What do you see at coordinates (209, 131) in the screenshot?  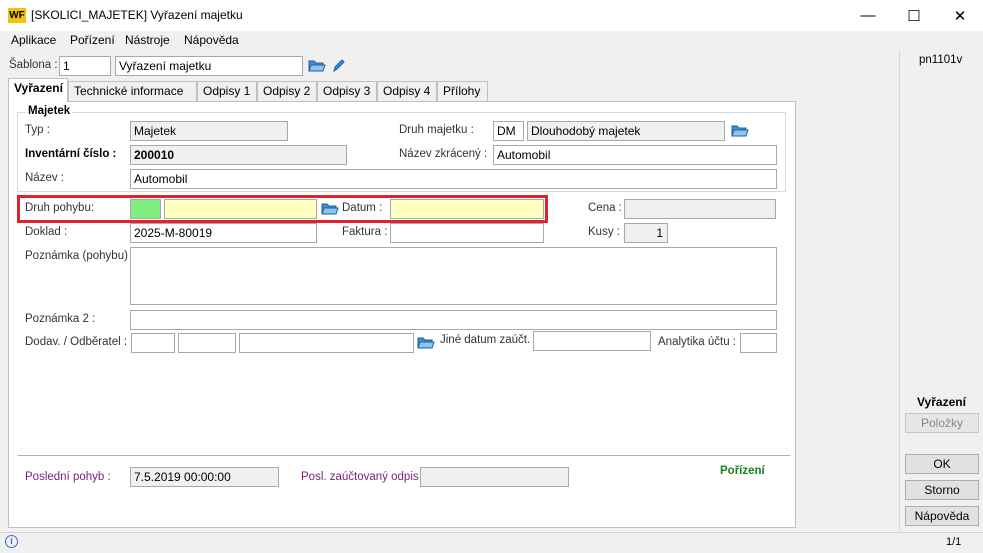 I see `type-field: Majetek` at bounding box center [209, 131].